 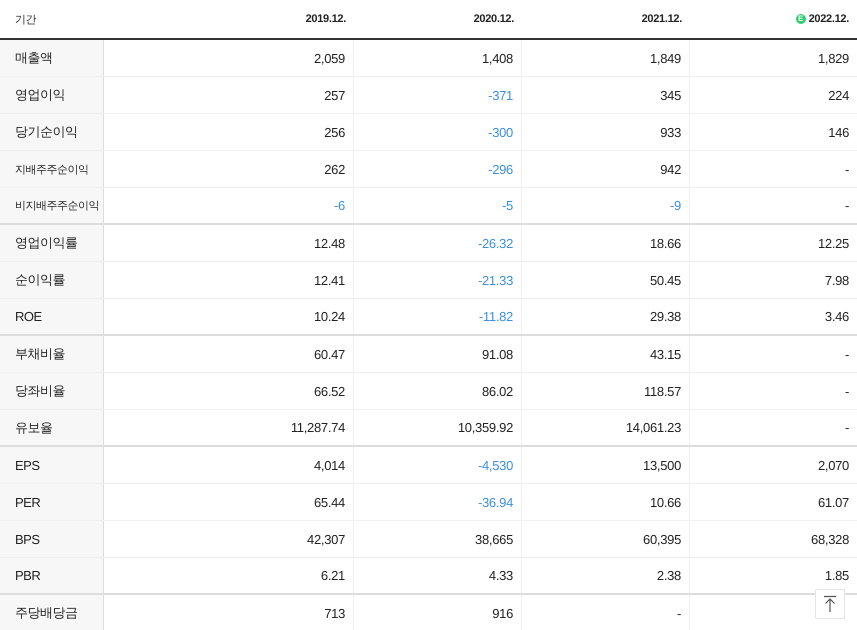 I want to click on row-label: 영업이익, so click(x=40, y=95).